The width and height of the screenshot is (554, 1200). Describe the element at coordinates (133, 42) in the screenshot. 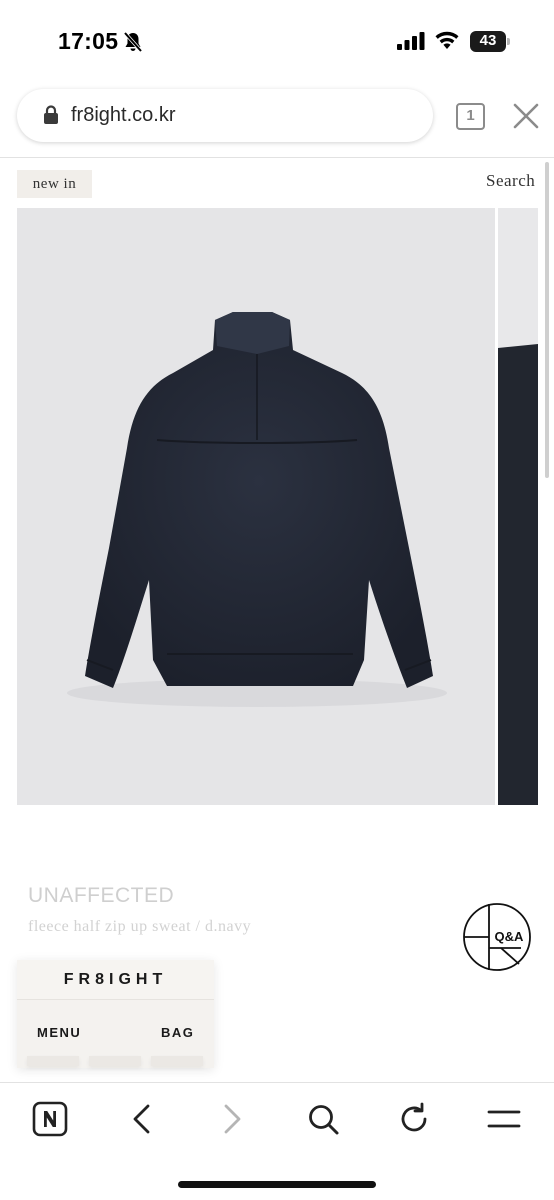

I see `bell-off-icon` at that location.